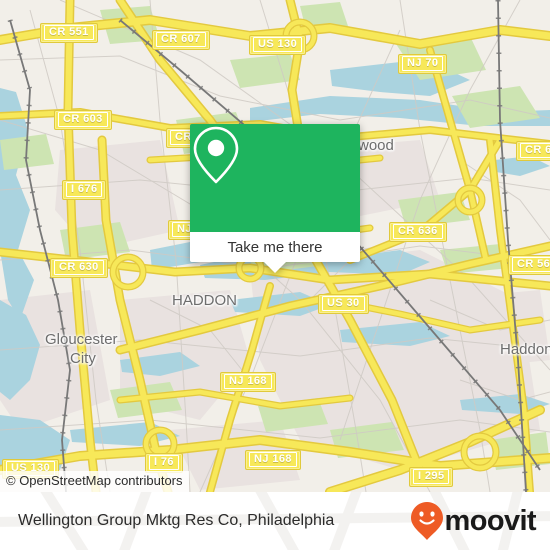 Image resolution: width=550 pixels, height=550 pixels. Describe the element at coordinates (490, 520) in the screenshot. I see `moovit-wordmark: moovit` at that location.